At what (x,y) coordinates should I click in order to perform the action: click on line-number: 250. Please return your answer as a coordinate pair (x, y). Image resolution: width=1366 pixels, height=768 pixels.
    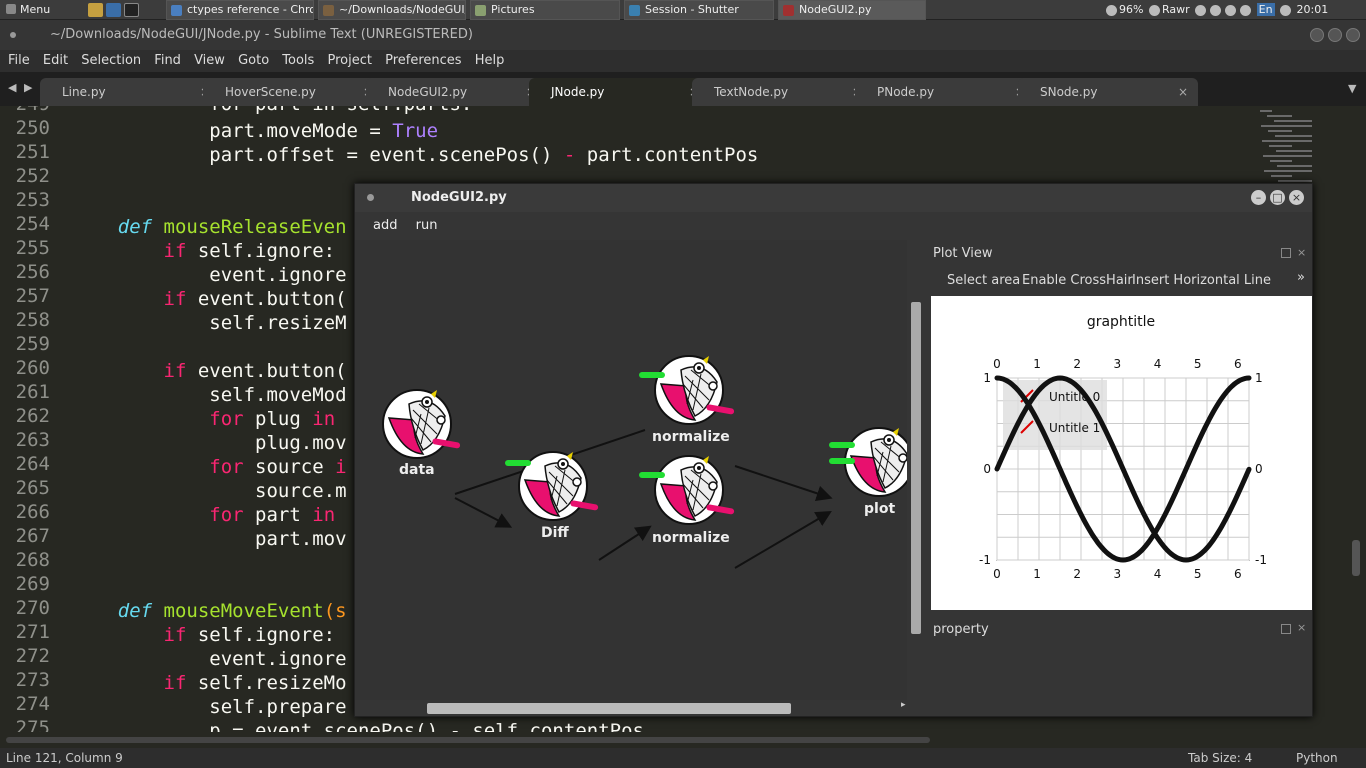
    Looking at the image, I should click on (32, 128).